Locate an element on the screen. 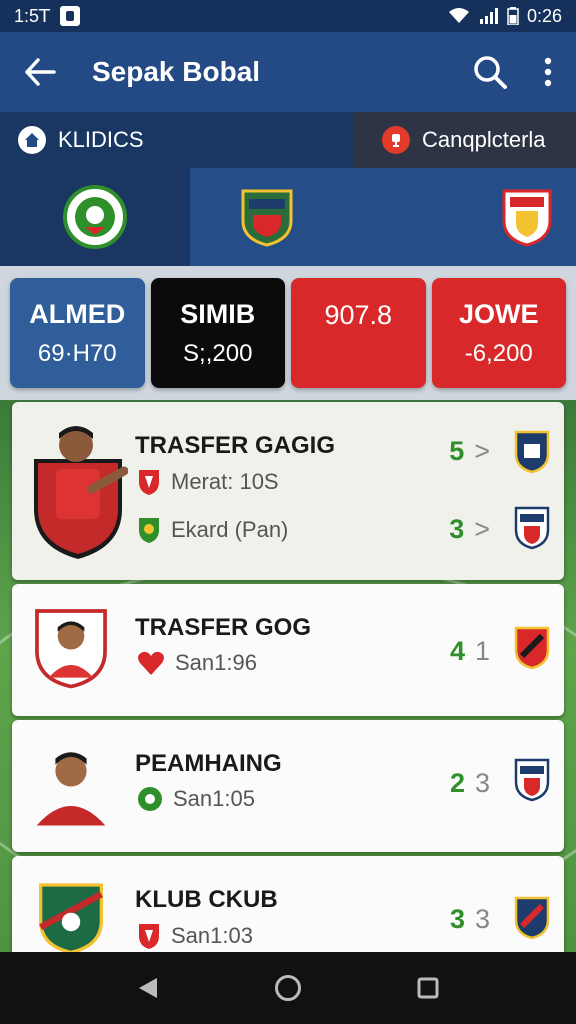 The image size is (576, 1024). score-card: JOWE -6,200 is located at coordinates (498, 333).